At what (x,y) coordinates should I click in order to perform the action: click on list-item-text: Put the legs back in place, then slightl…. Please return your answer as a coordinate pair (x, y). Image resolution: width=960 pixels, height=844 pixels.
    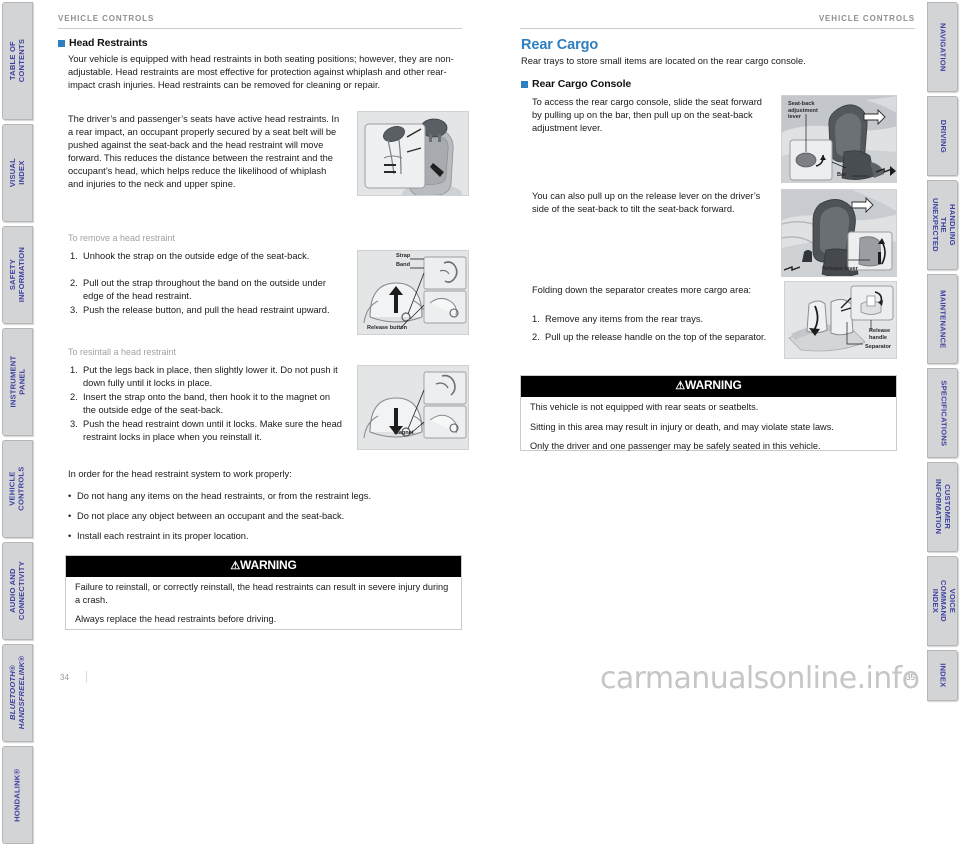
    Looking at the image, I should click on (210, 377).